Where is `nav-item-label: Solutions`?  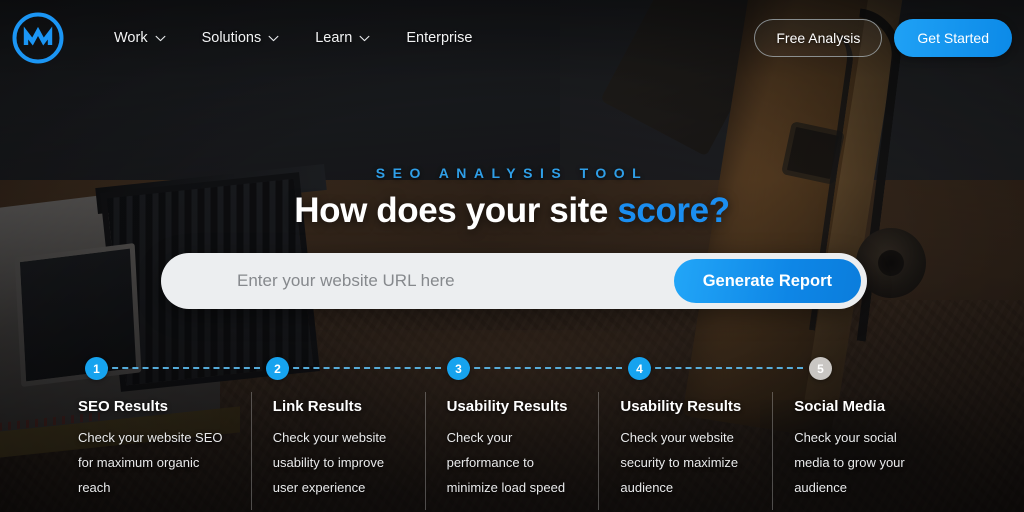 nav-item-label: Solutions is located at coordinates (231, 38).